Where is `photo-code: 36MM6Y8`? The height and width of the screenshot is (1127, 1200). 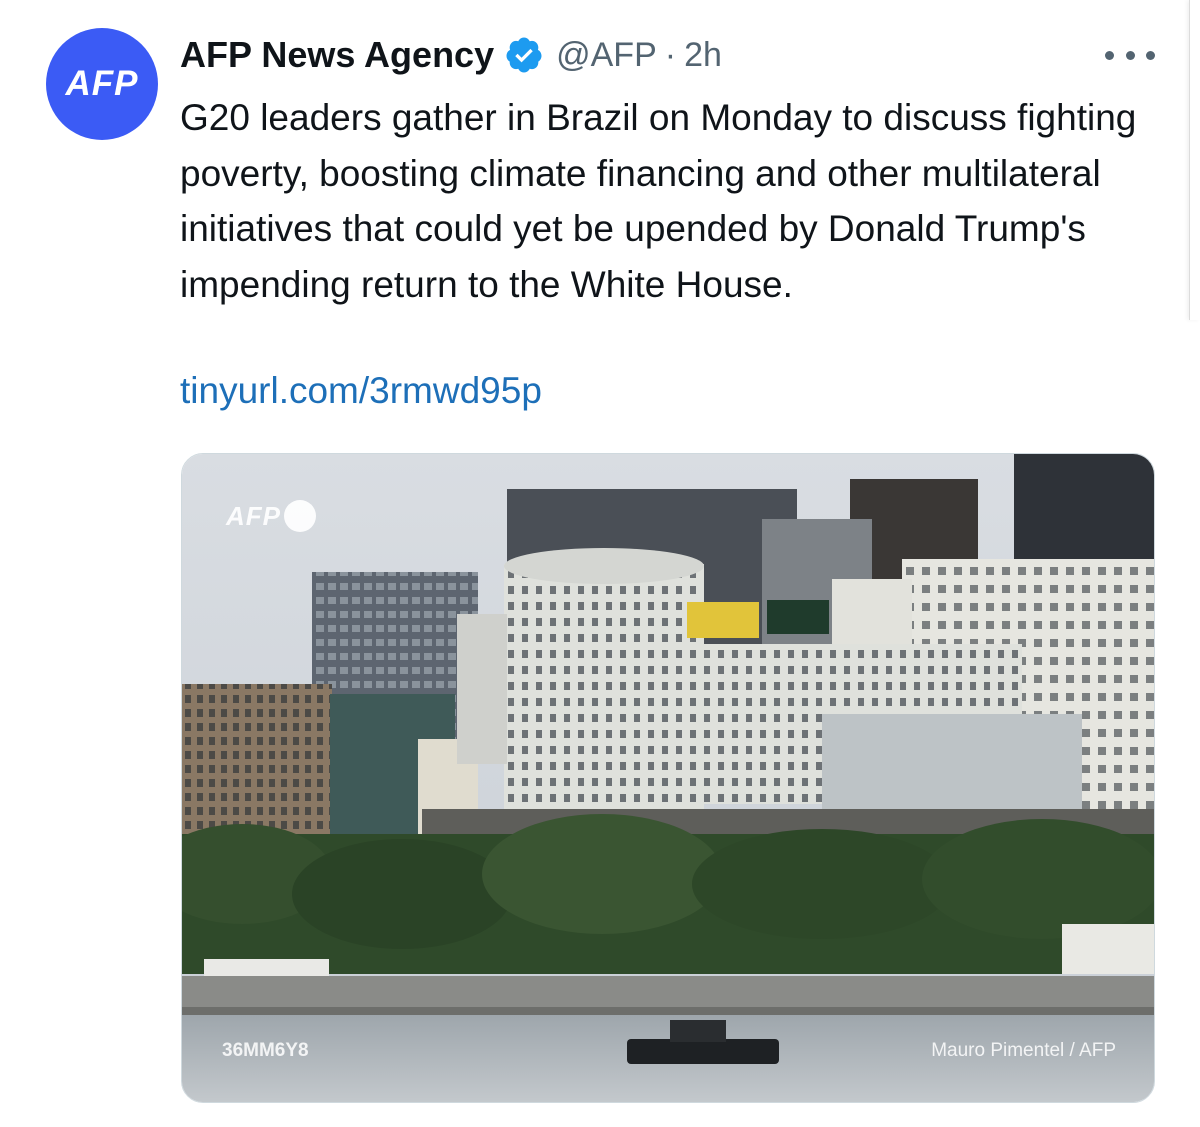
photo-code: 36MM6Y8 is located at coordinates (265, 1050).